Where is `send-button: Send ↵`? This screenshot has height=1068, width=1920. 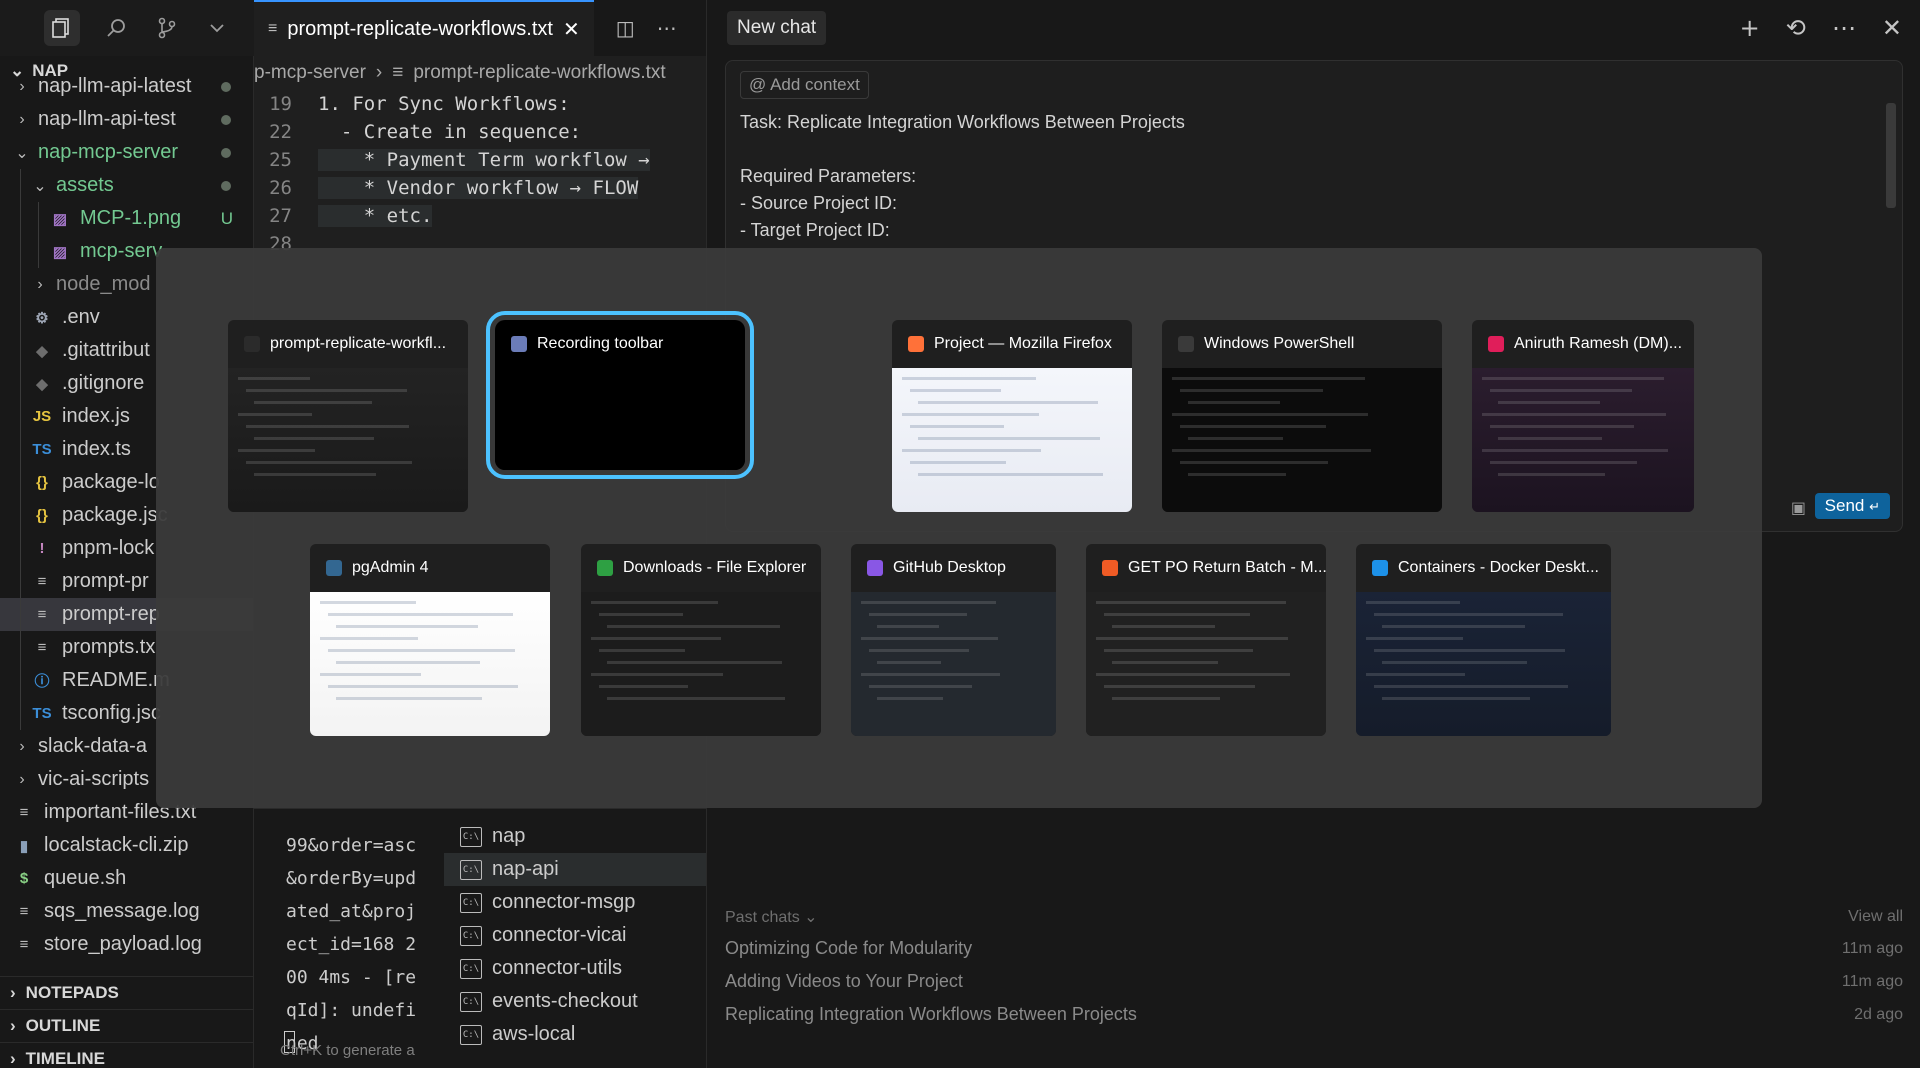
send-button: Send ↵ is located at coordinates (1852, 506).